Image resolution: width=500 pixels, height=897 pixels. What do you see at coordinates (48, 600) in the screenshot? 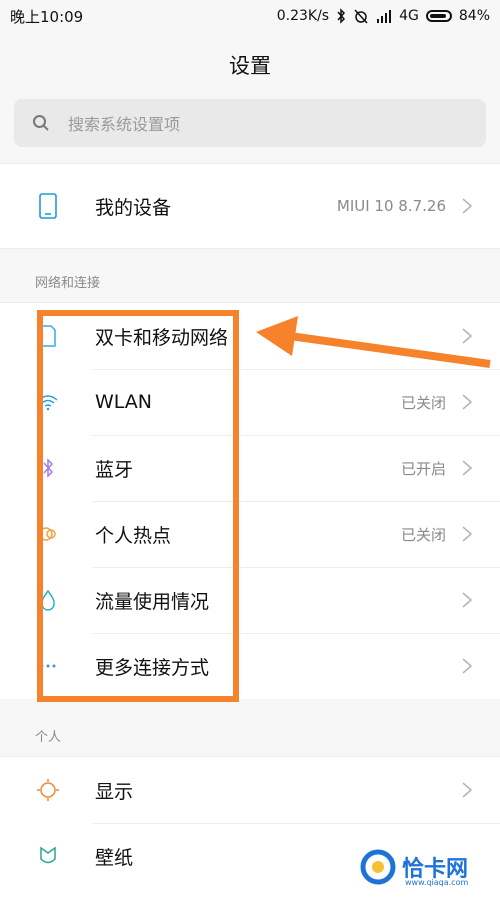
I see `data-usage-icon` at bounding box center [48, 600].